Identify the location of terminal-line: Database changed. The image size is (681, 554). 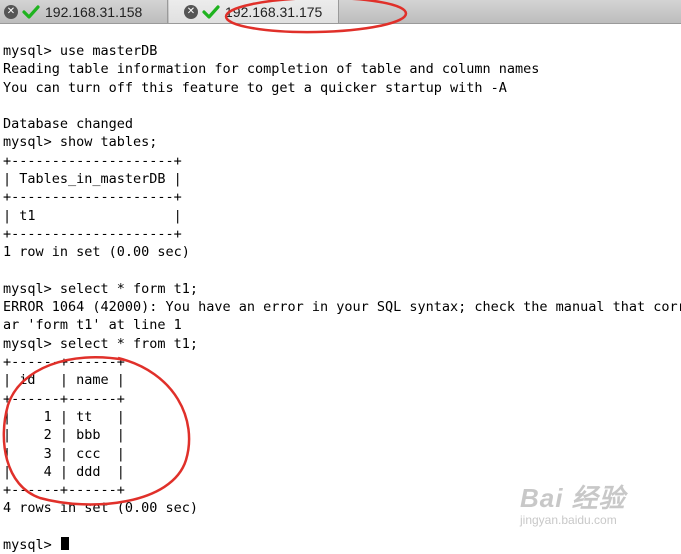
(68, 124).